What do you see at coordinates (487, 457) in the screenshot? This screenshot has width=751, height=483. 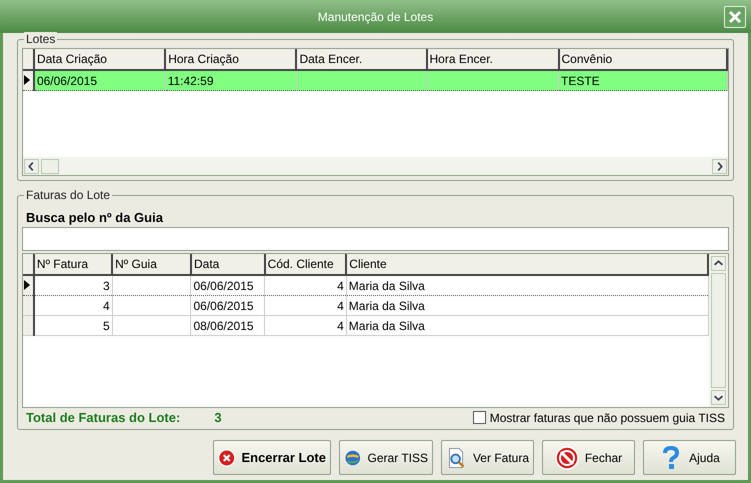 I see `action-button: Ver Fatura` at bounding box center [487, 457].